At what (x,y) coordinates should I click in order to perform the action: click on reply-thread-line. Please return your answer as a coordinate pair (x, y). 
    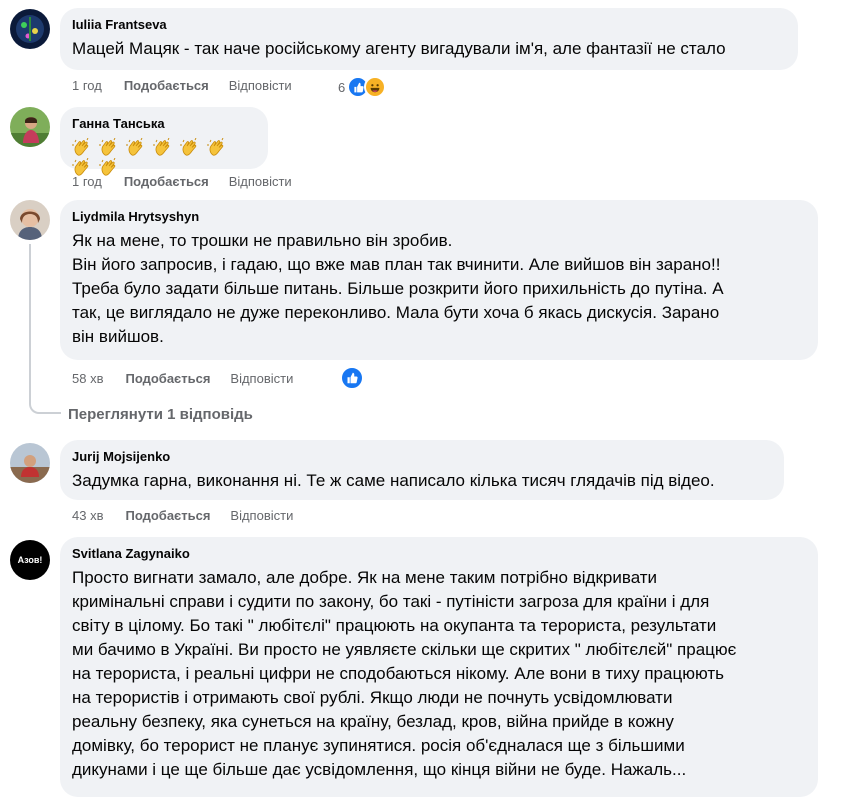
    Looking at the image, I should click on (45, 329).